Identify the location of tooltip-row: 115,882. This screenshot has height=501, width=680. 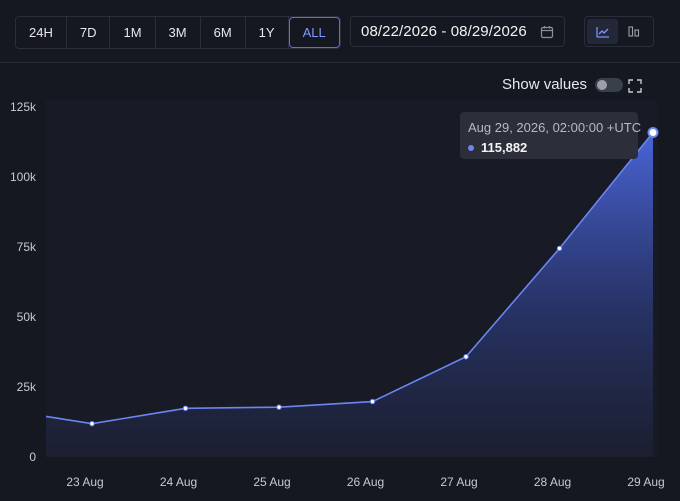
(549, 147).